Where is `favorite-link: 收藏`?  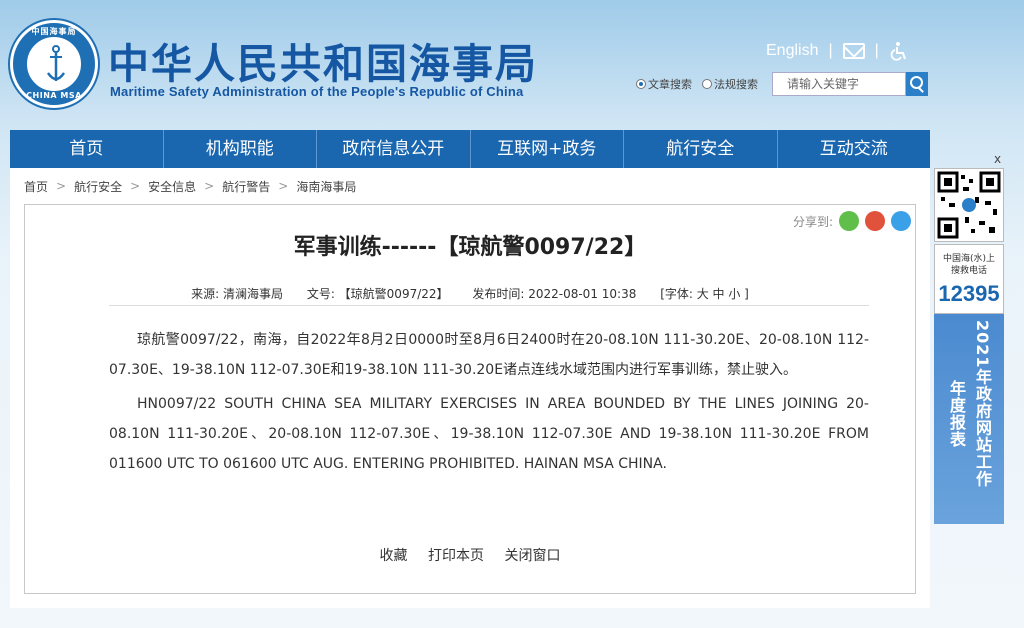
favorite-link: 收藏 is located at coordinates (394, 556).